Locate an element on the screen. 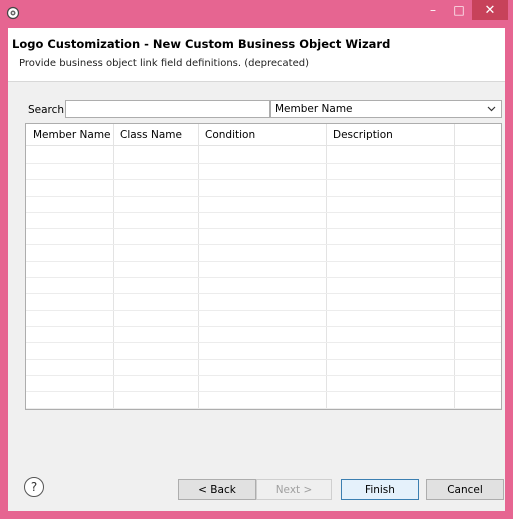 The image size is (513, 519). column-header-extra is located at coordinates (477, 135).